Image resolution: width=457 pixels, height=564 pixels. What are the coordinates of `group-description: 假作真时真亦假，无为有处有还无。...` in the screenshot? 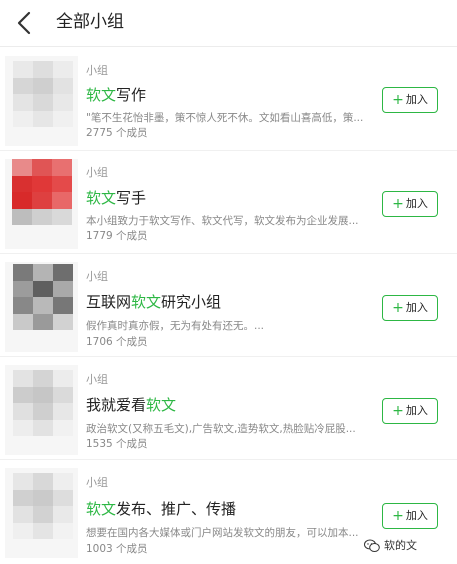 It's located at (175, 326).